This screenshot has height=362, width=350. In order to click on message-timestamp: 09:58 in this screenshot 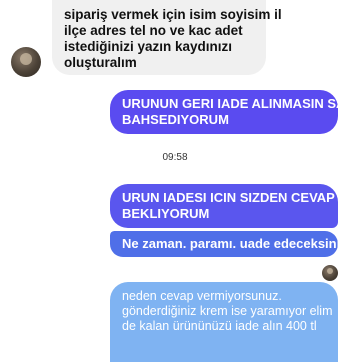, I will do `click(175, 157)`.